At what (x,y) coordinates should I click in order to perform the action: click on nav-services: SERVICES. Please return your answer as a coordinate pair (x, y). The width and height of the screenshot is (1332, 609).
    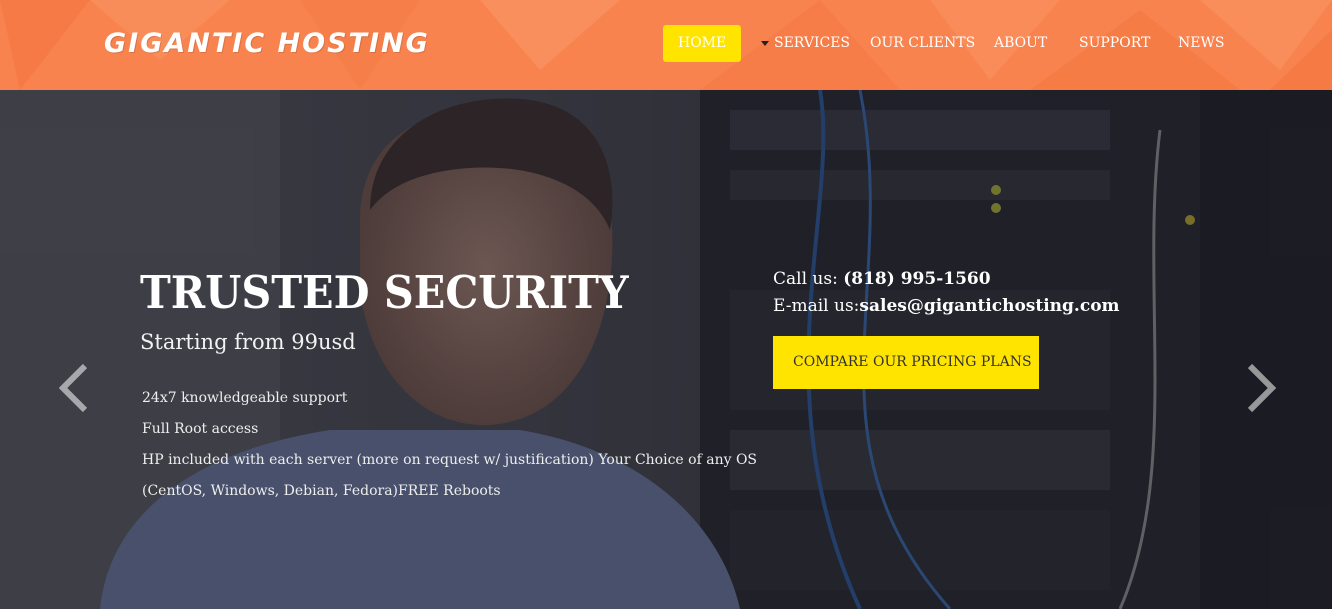
    Looking at the image, I should click on (805, 43).